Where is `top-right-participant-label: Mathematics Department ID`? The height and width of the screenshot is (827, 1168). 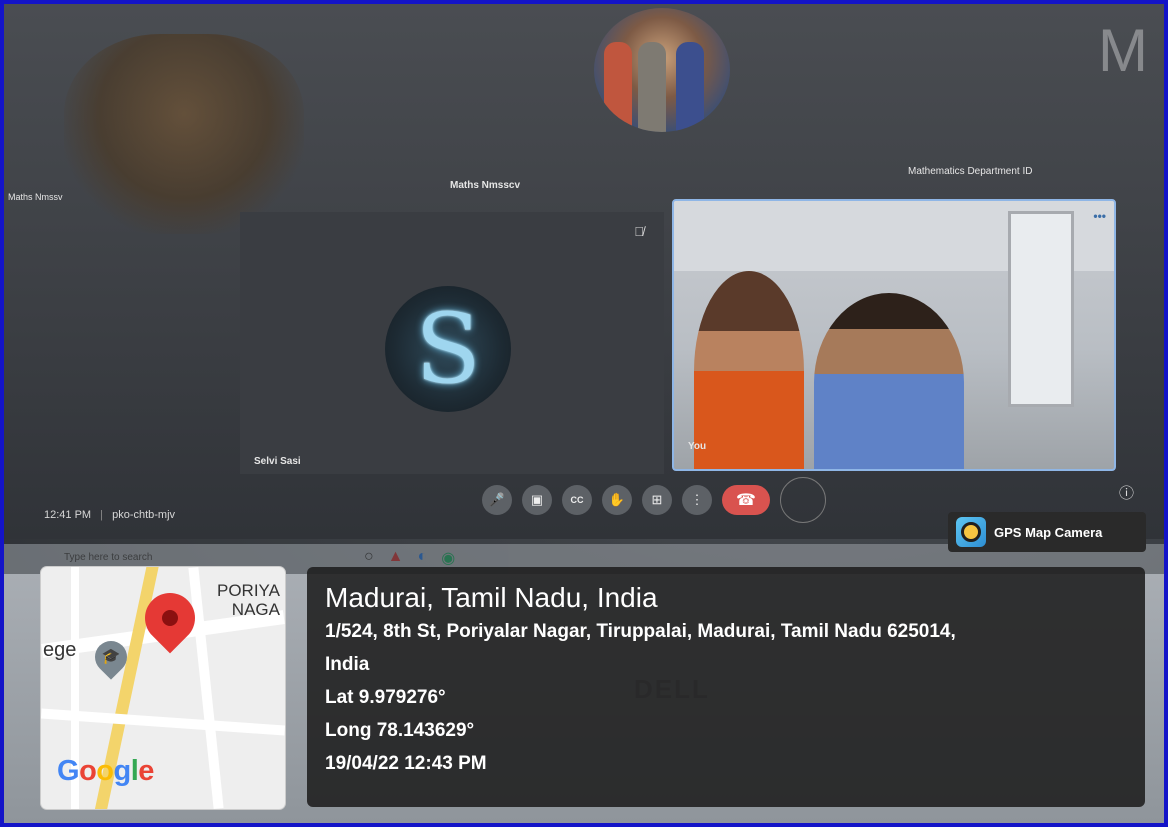
top-right-participant-label: Mathematics Department ID is located at coordinates (970, 171).